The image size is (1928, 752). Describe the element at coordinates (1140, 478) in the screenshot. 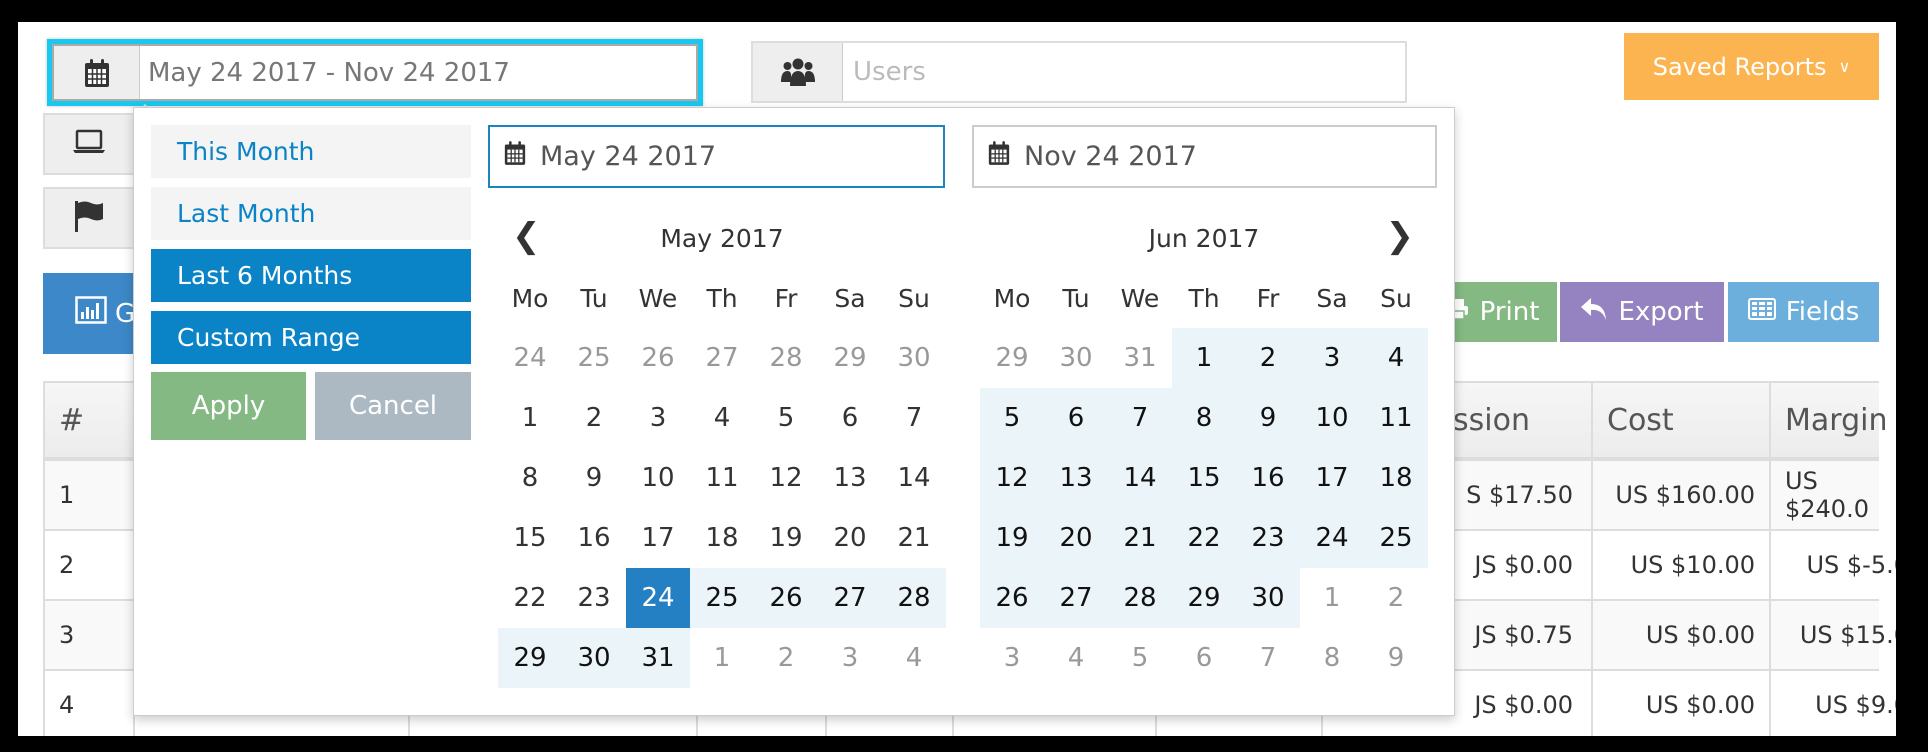

I see `calendar-day: 14` at that location.